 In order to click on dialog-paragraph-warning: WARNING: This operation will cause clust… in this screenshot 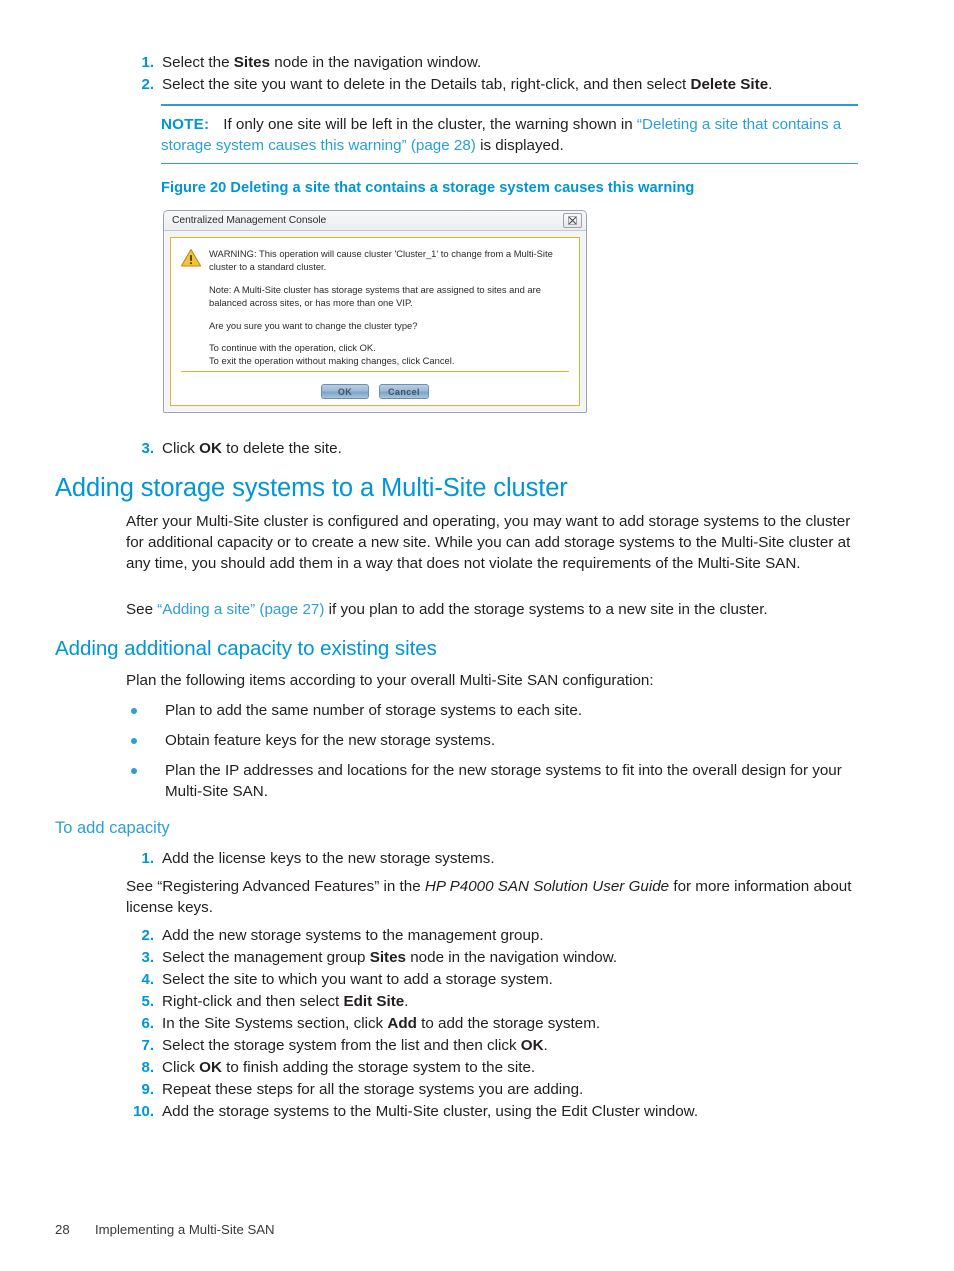, I will do `click(381, 260)`.